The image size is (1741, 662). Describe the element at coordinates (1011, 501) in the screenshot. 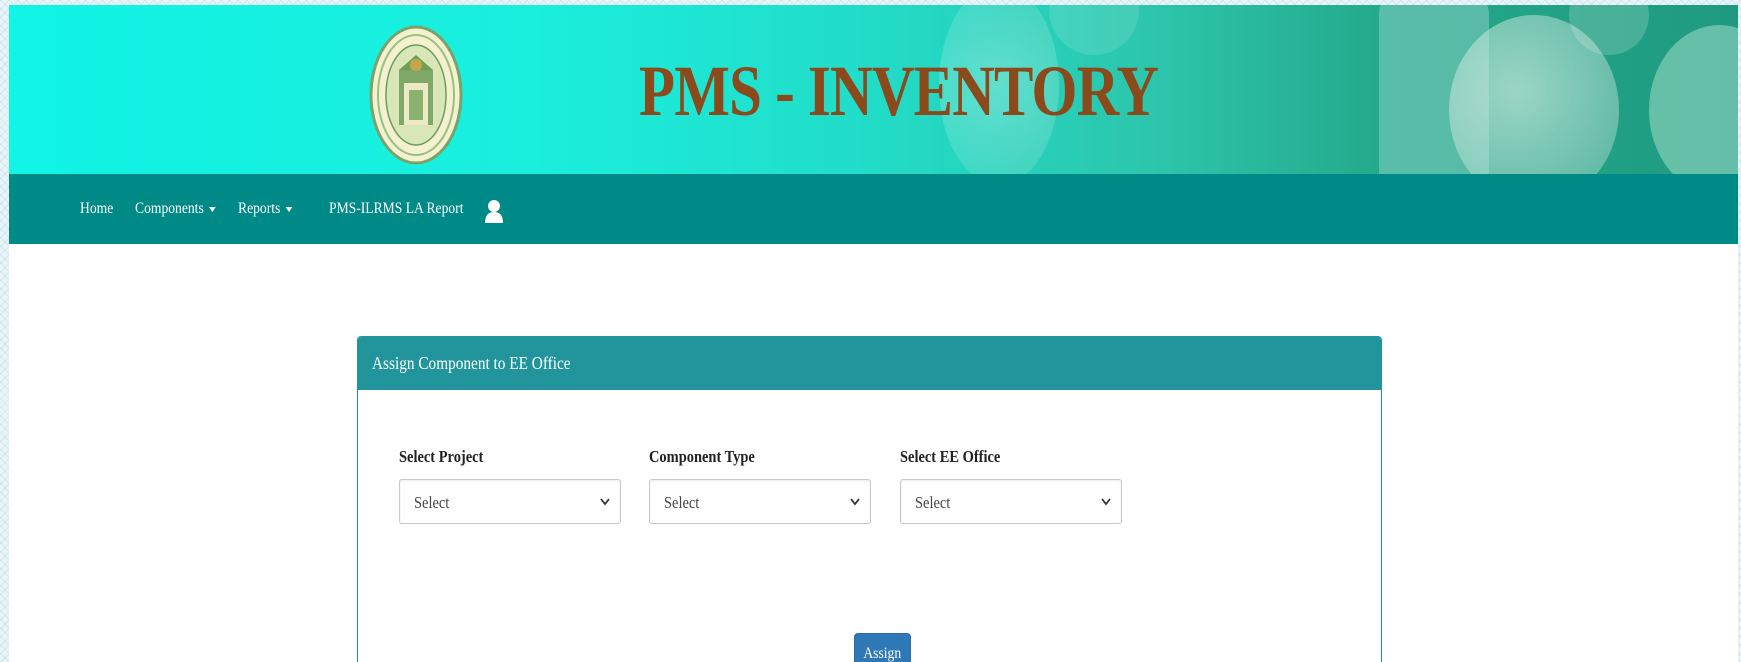

I see `select-ee-office-dropdown: Select` at that location.